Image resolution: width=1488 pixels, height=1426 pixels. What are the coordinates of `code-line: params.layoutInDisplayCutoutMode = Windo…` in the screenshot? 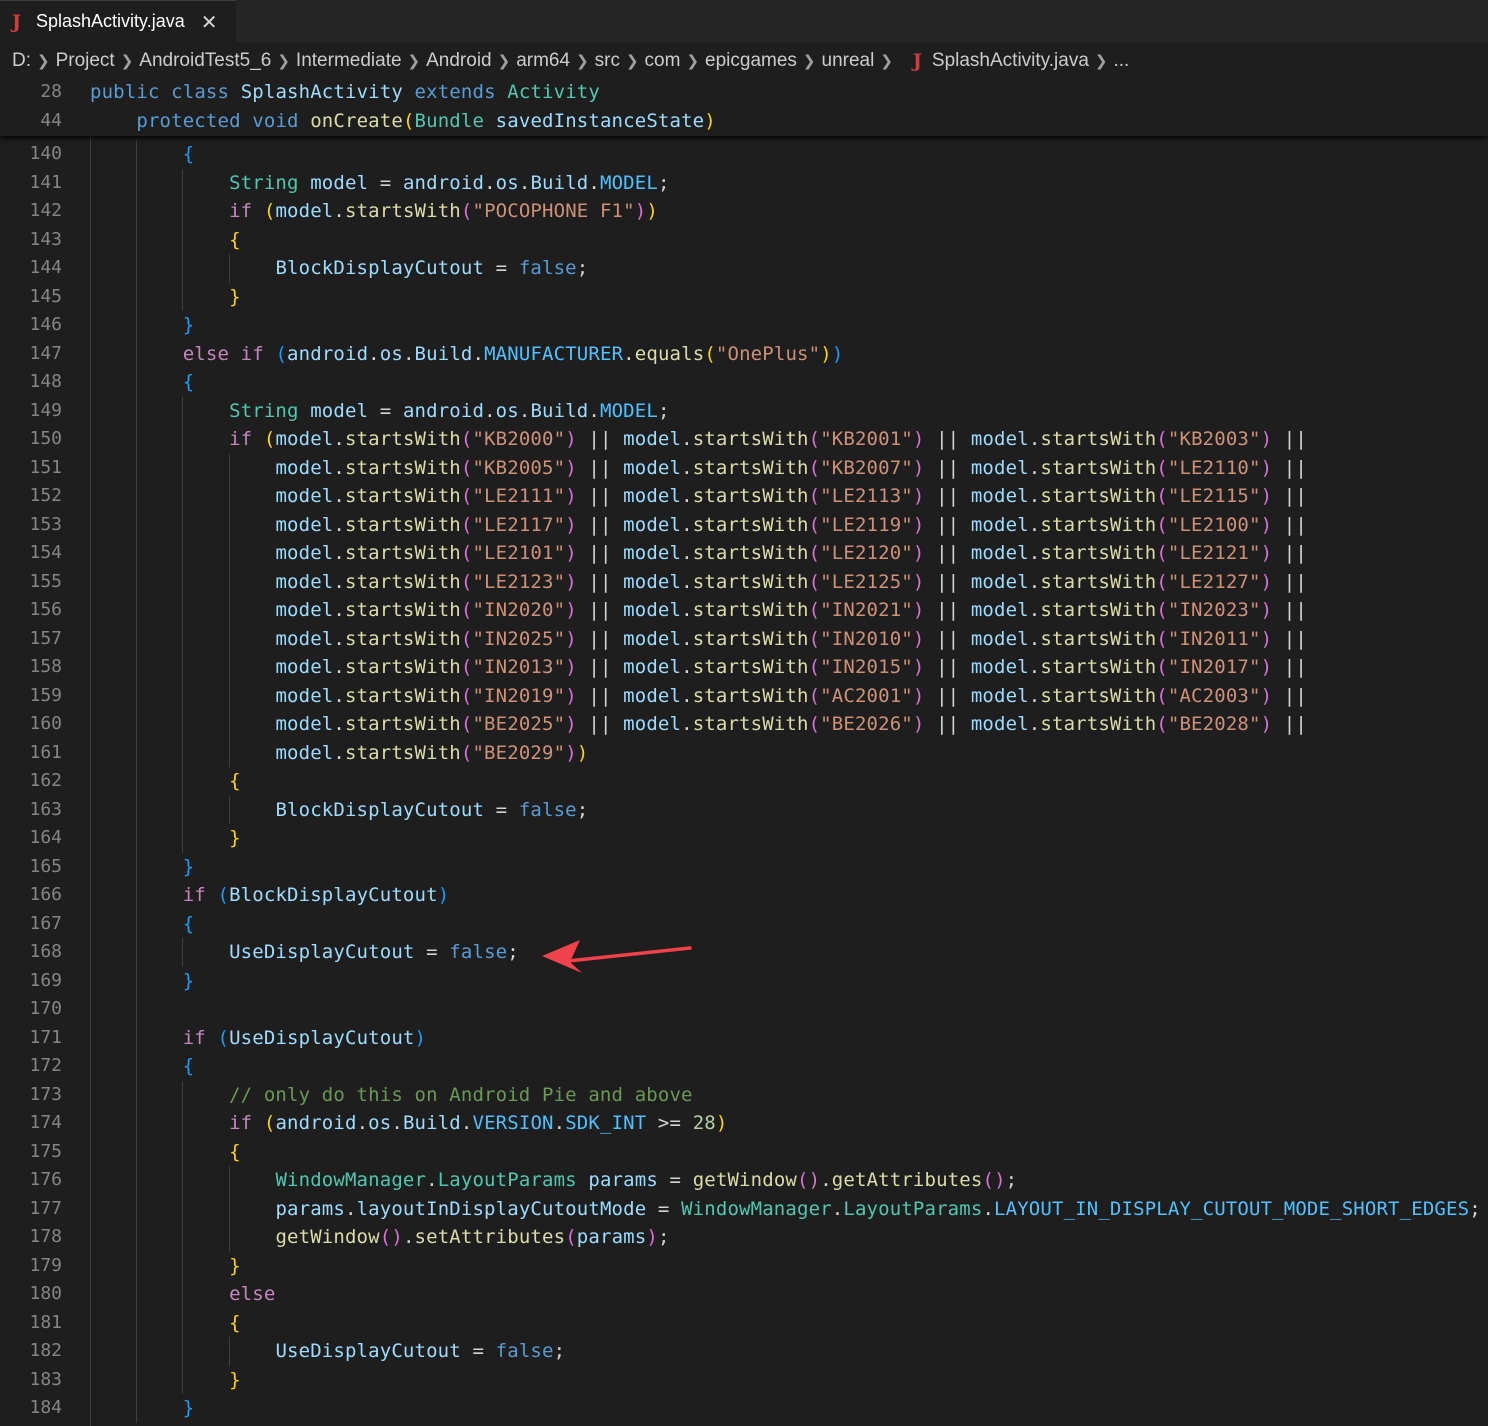 It's located at (785, 1209).